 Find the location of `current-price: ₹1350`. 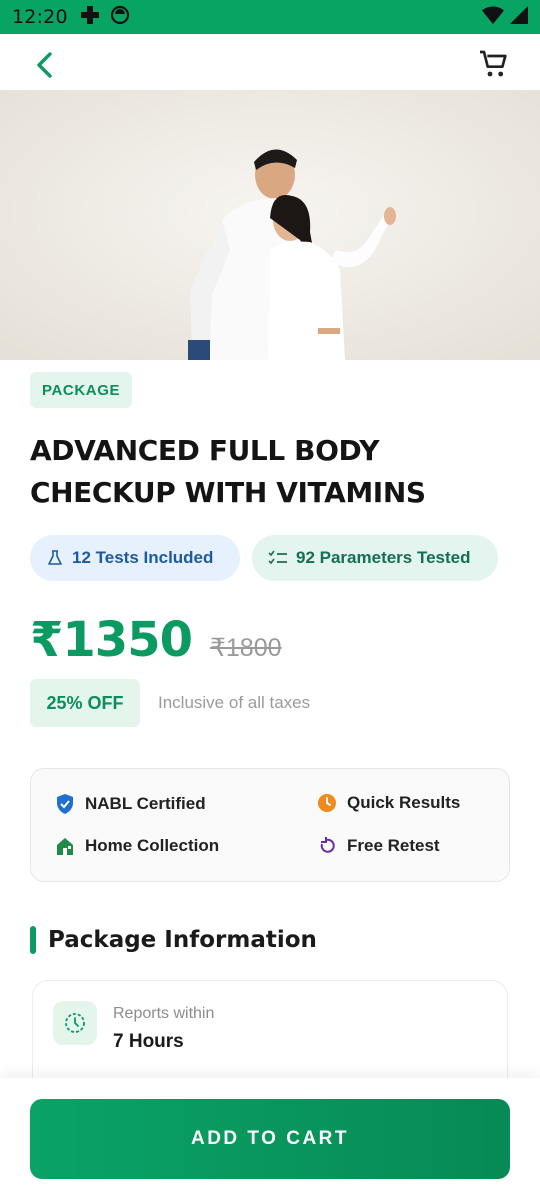

current-price: ₹1350 is located at coordinates (111, 640).